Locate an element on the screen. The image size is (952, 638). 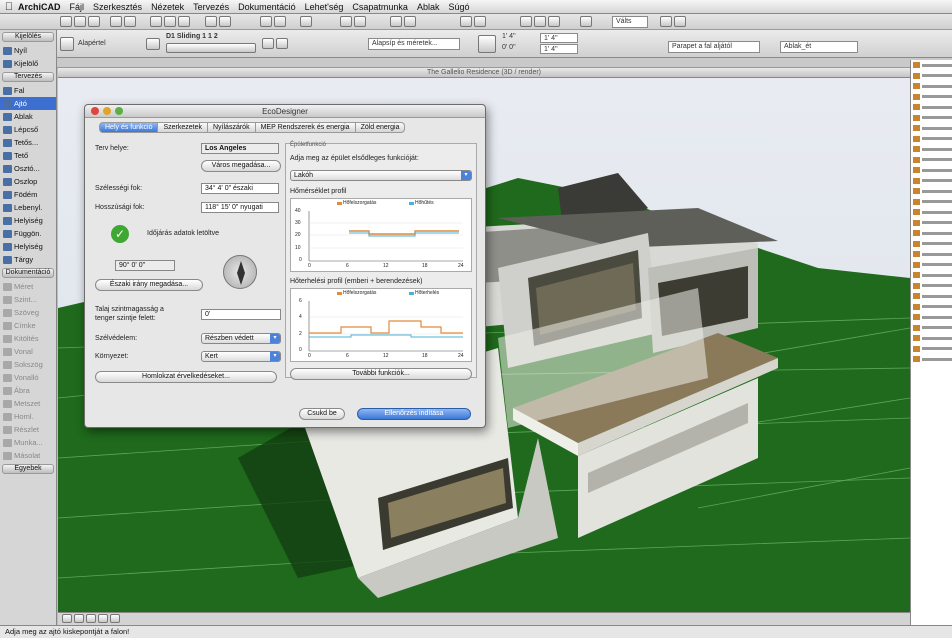
zoom-window-icon is located at coordinates (119, 111).